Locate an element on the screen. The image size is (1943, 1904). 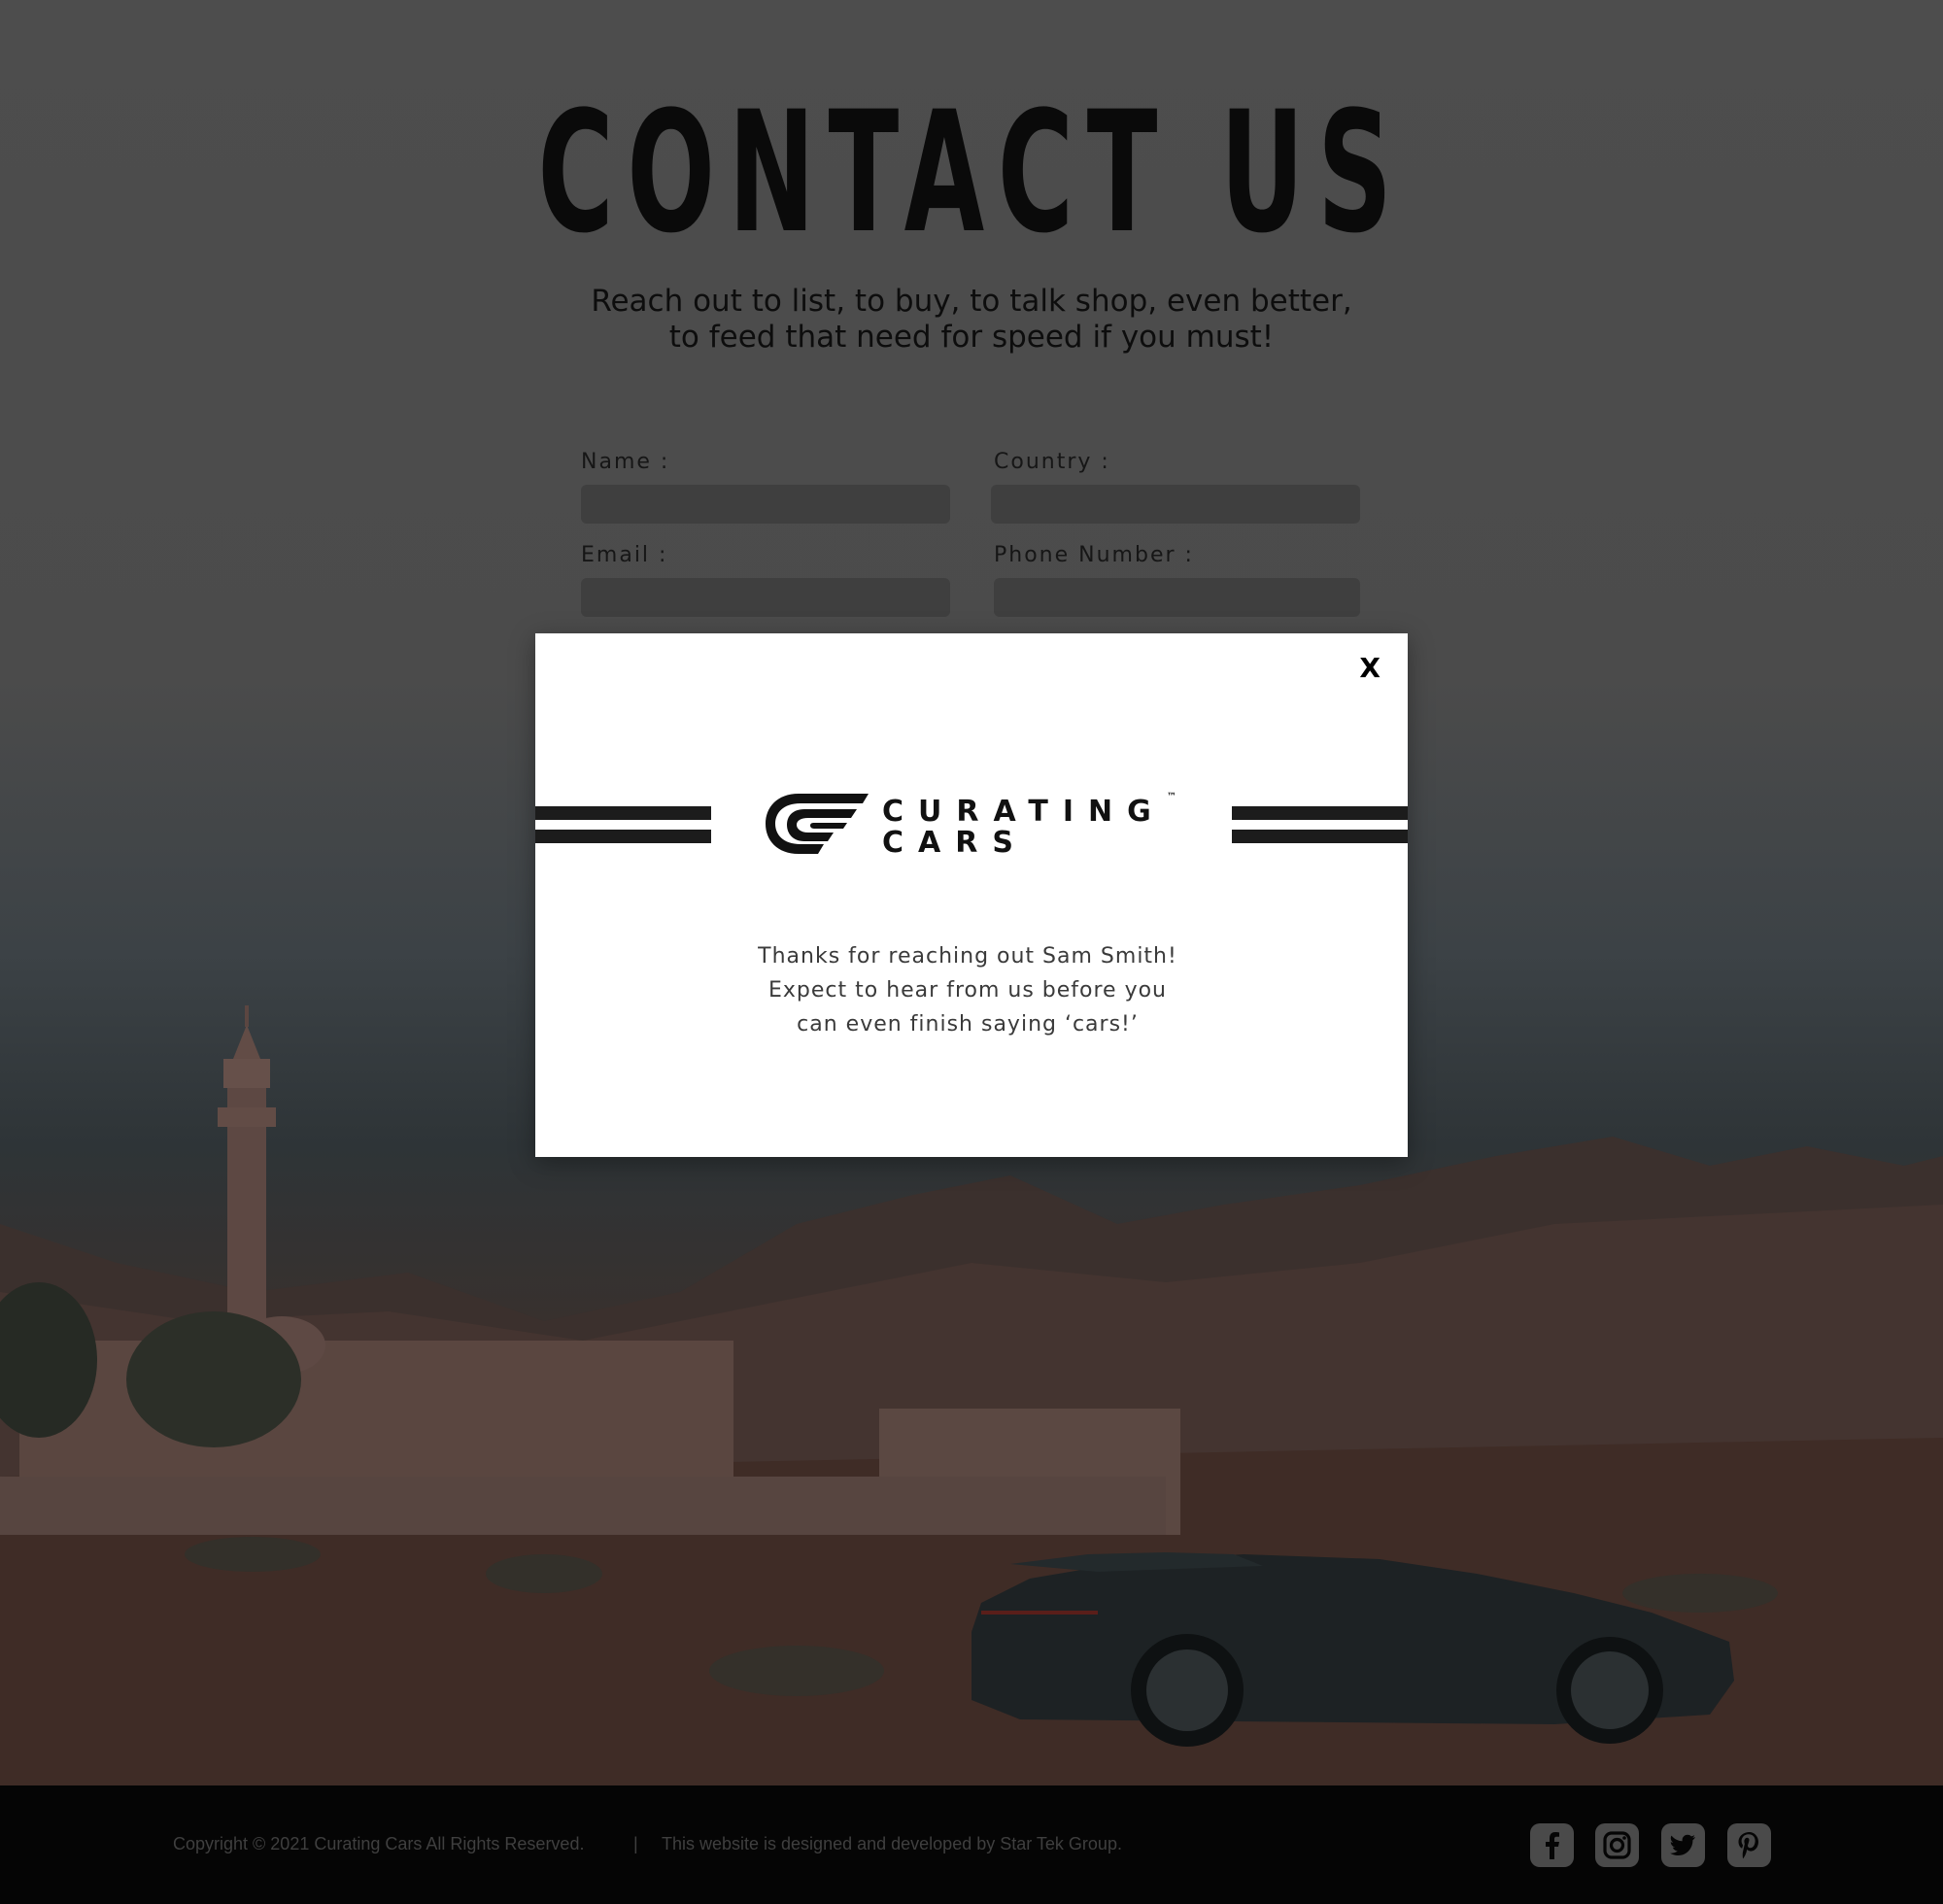
twitter-icon is located at coordinates (1683, 1845).